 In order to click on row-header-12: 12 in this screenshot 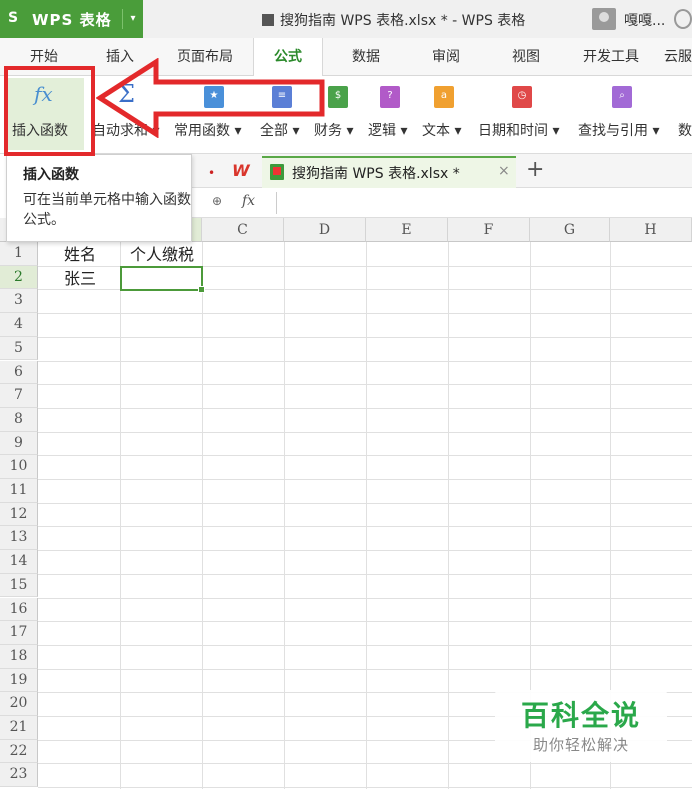, I will do `click(19, 514)`.